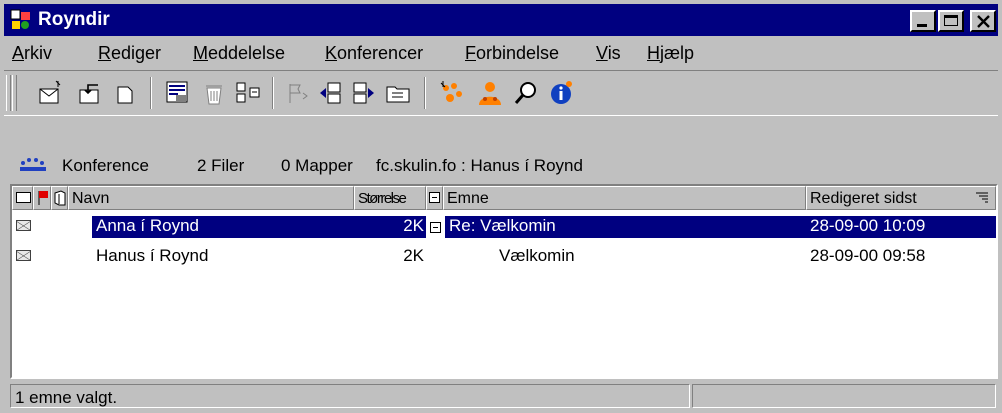 Image resolution: width=1002 pixels, height=413 pixels. What do you see at coordinates (670, 53) in the screenshot?
I see `menu-hjaelp: Hjælp` at bounding box center [670, 53].